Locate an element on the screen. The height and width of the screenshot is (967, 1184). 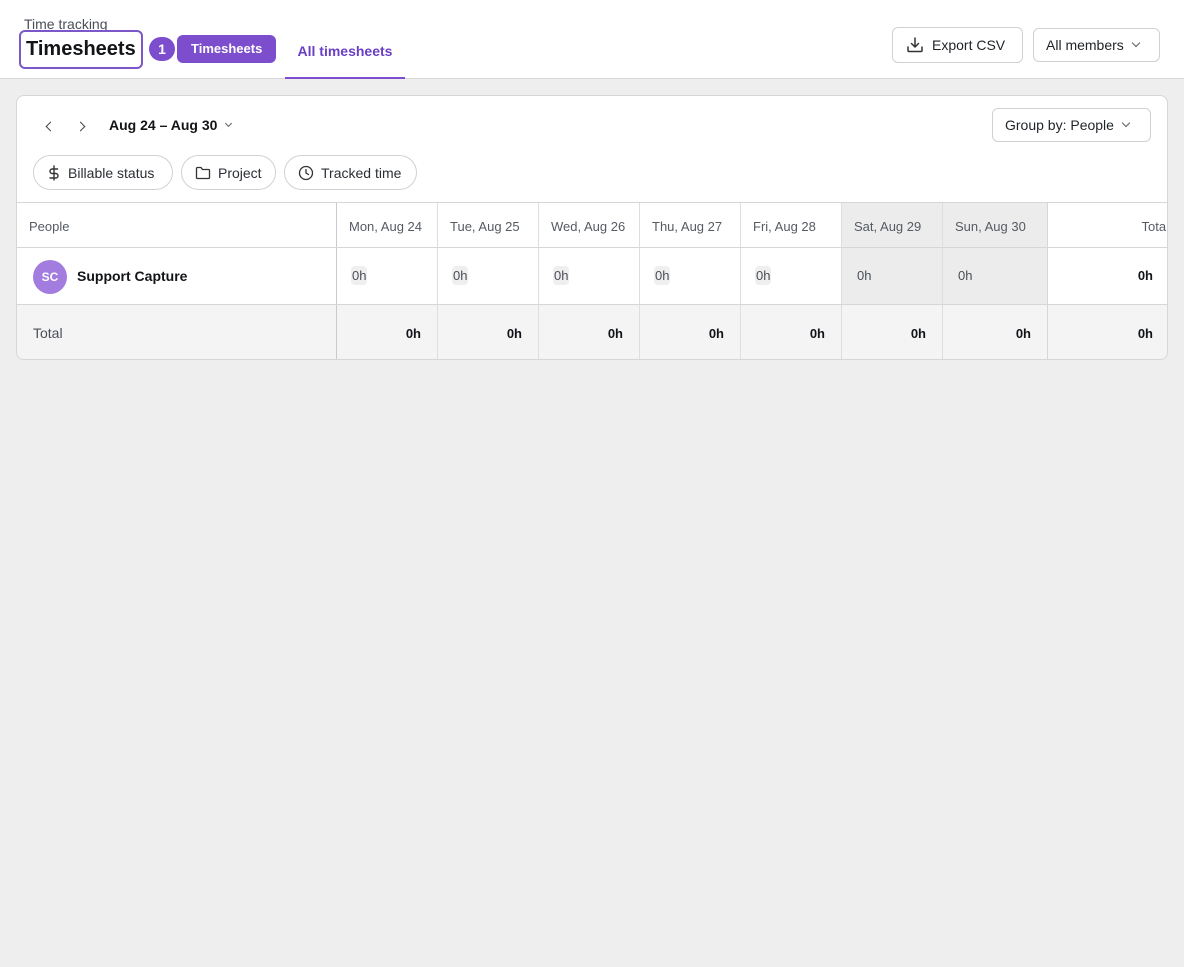
next-week-button is located at coordinates (83, 126).